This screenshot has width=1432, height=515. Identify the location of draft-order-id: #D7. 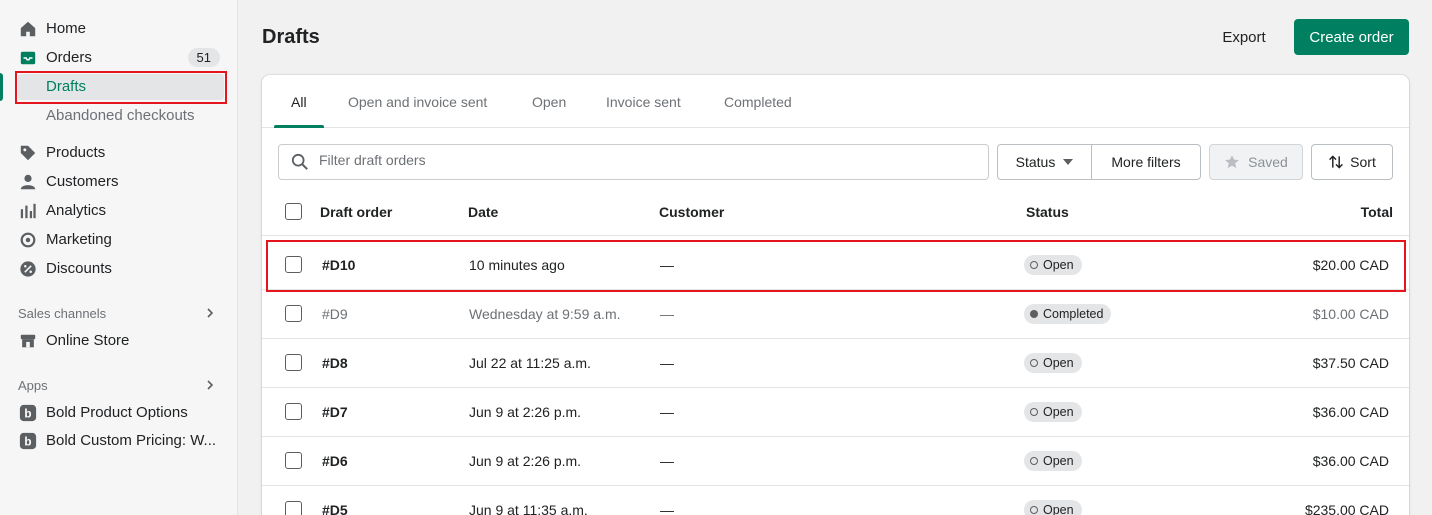
(335, 412).